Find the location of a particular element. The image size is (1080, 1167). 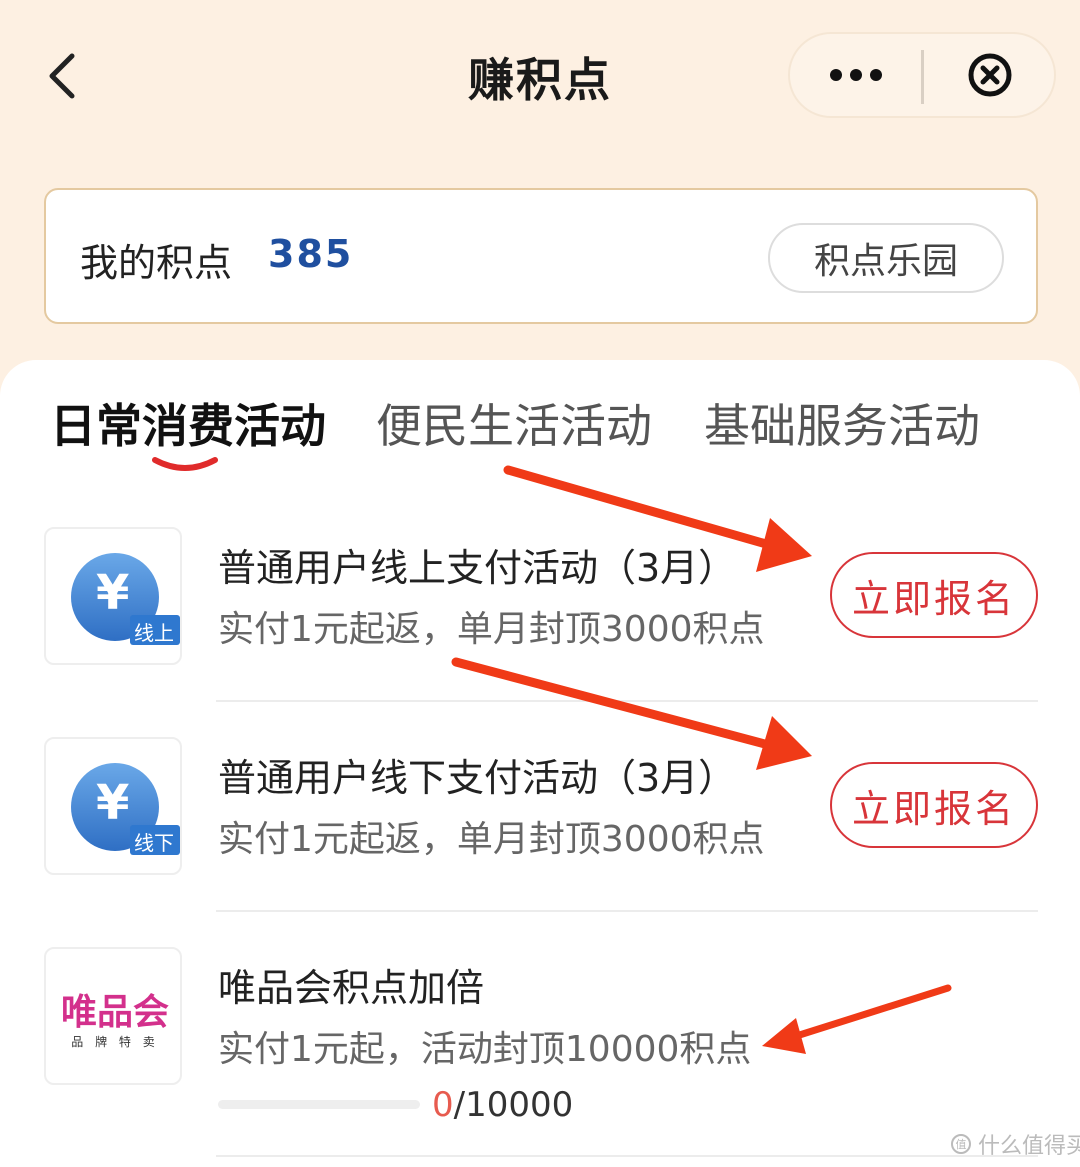

logo-badge: 线下 is located at coordinates (154, 843).